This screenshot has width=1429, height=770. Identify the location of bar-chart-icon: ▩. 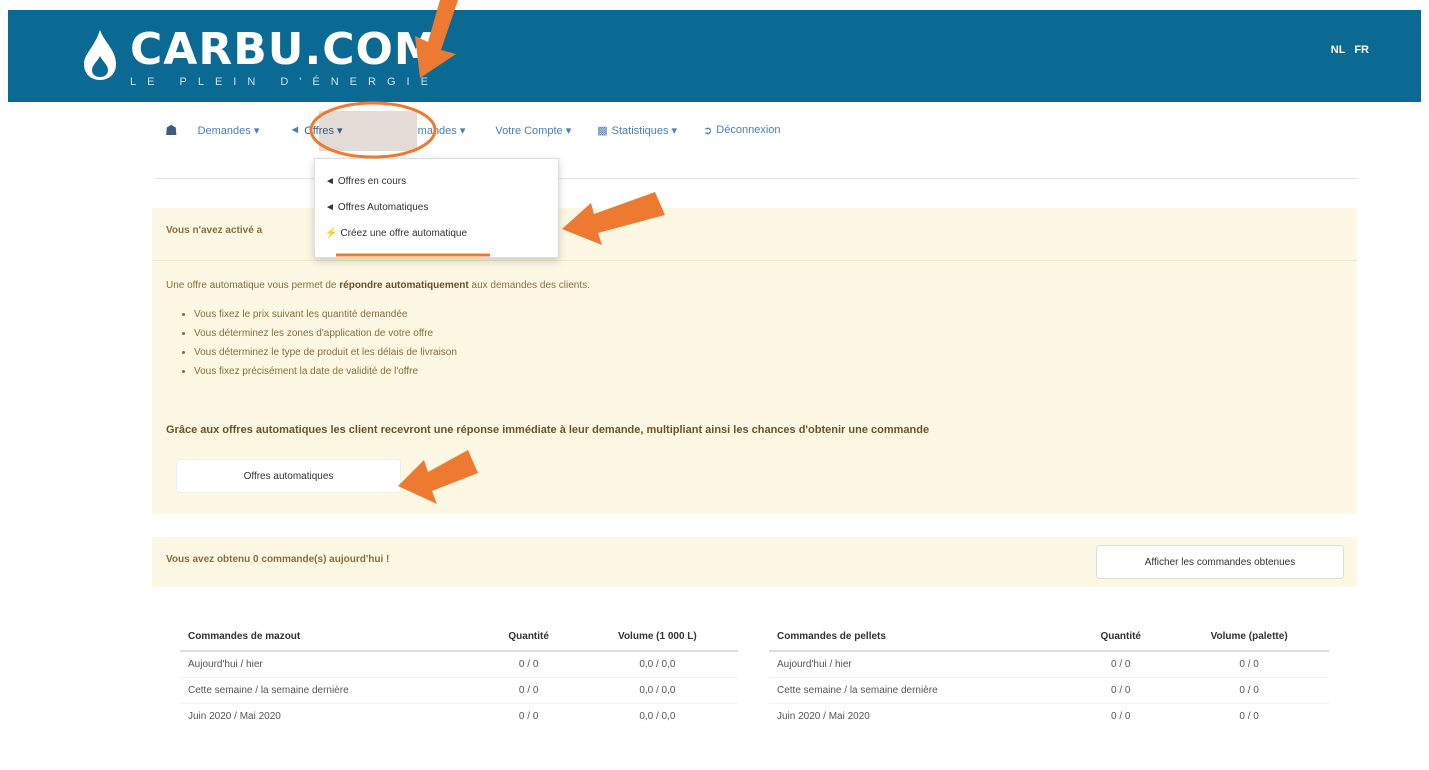
(602, 130).